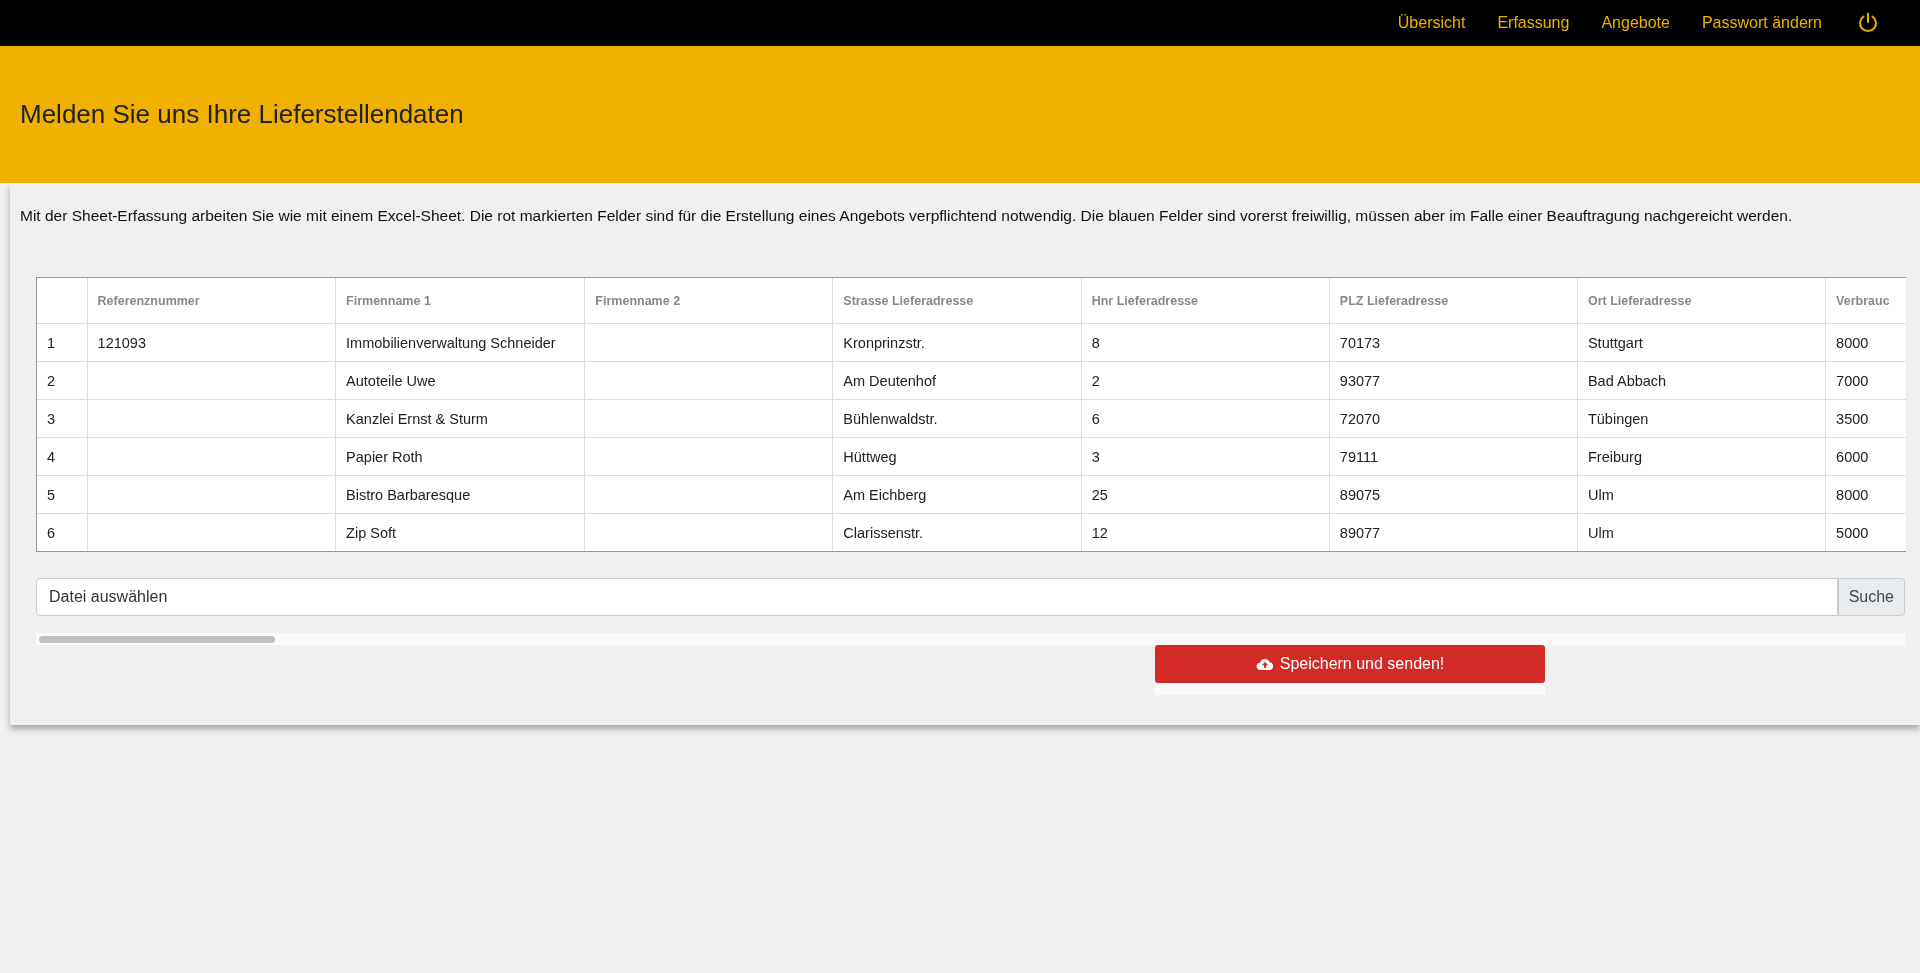 The image size is (1920, 973). What do you see at coordinates (957, 456) in the screenshot?
I see `table-cell: Hüttweg` at bounding box center [957, 456].